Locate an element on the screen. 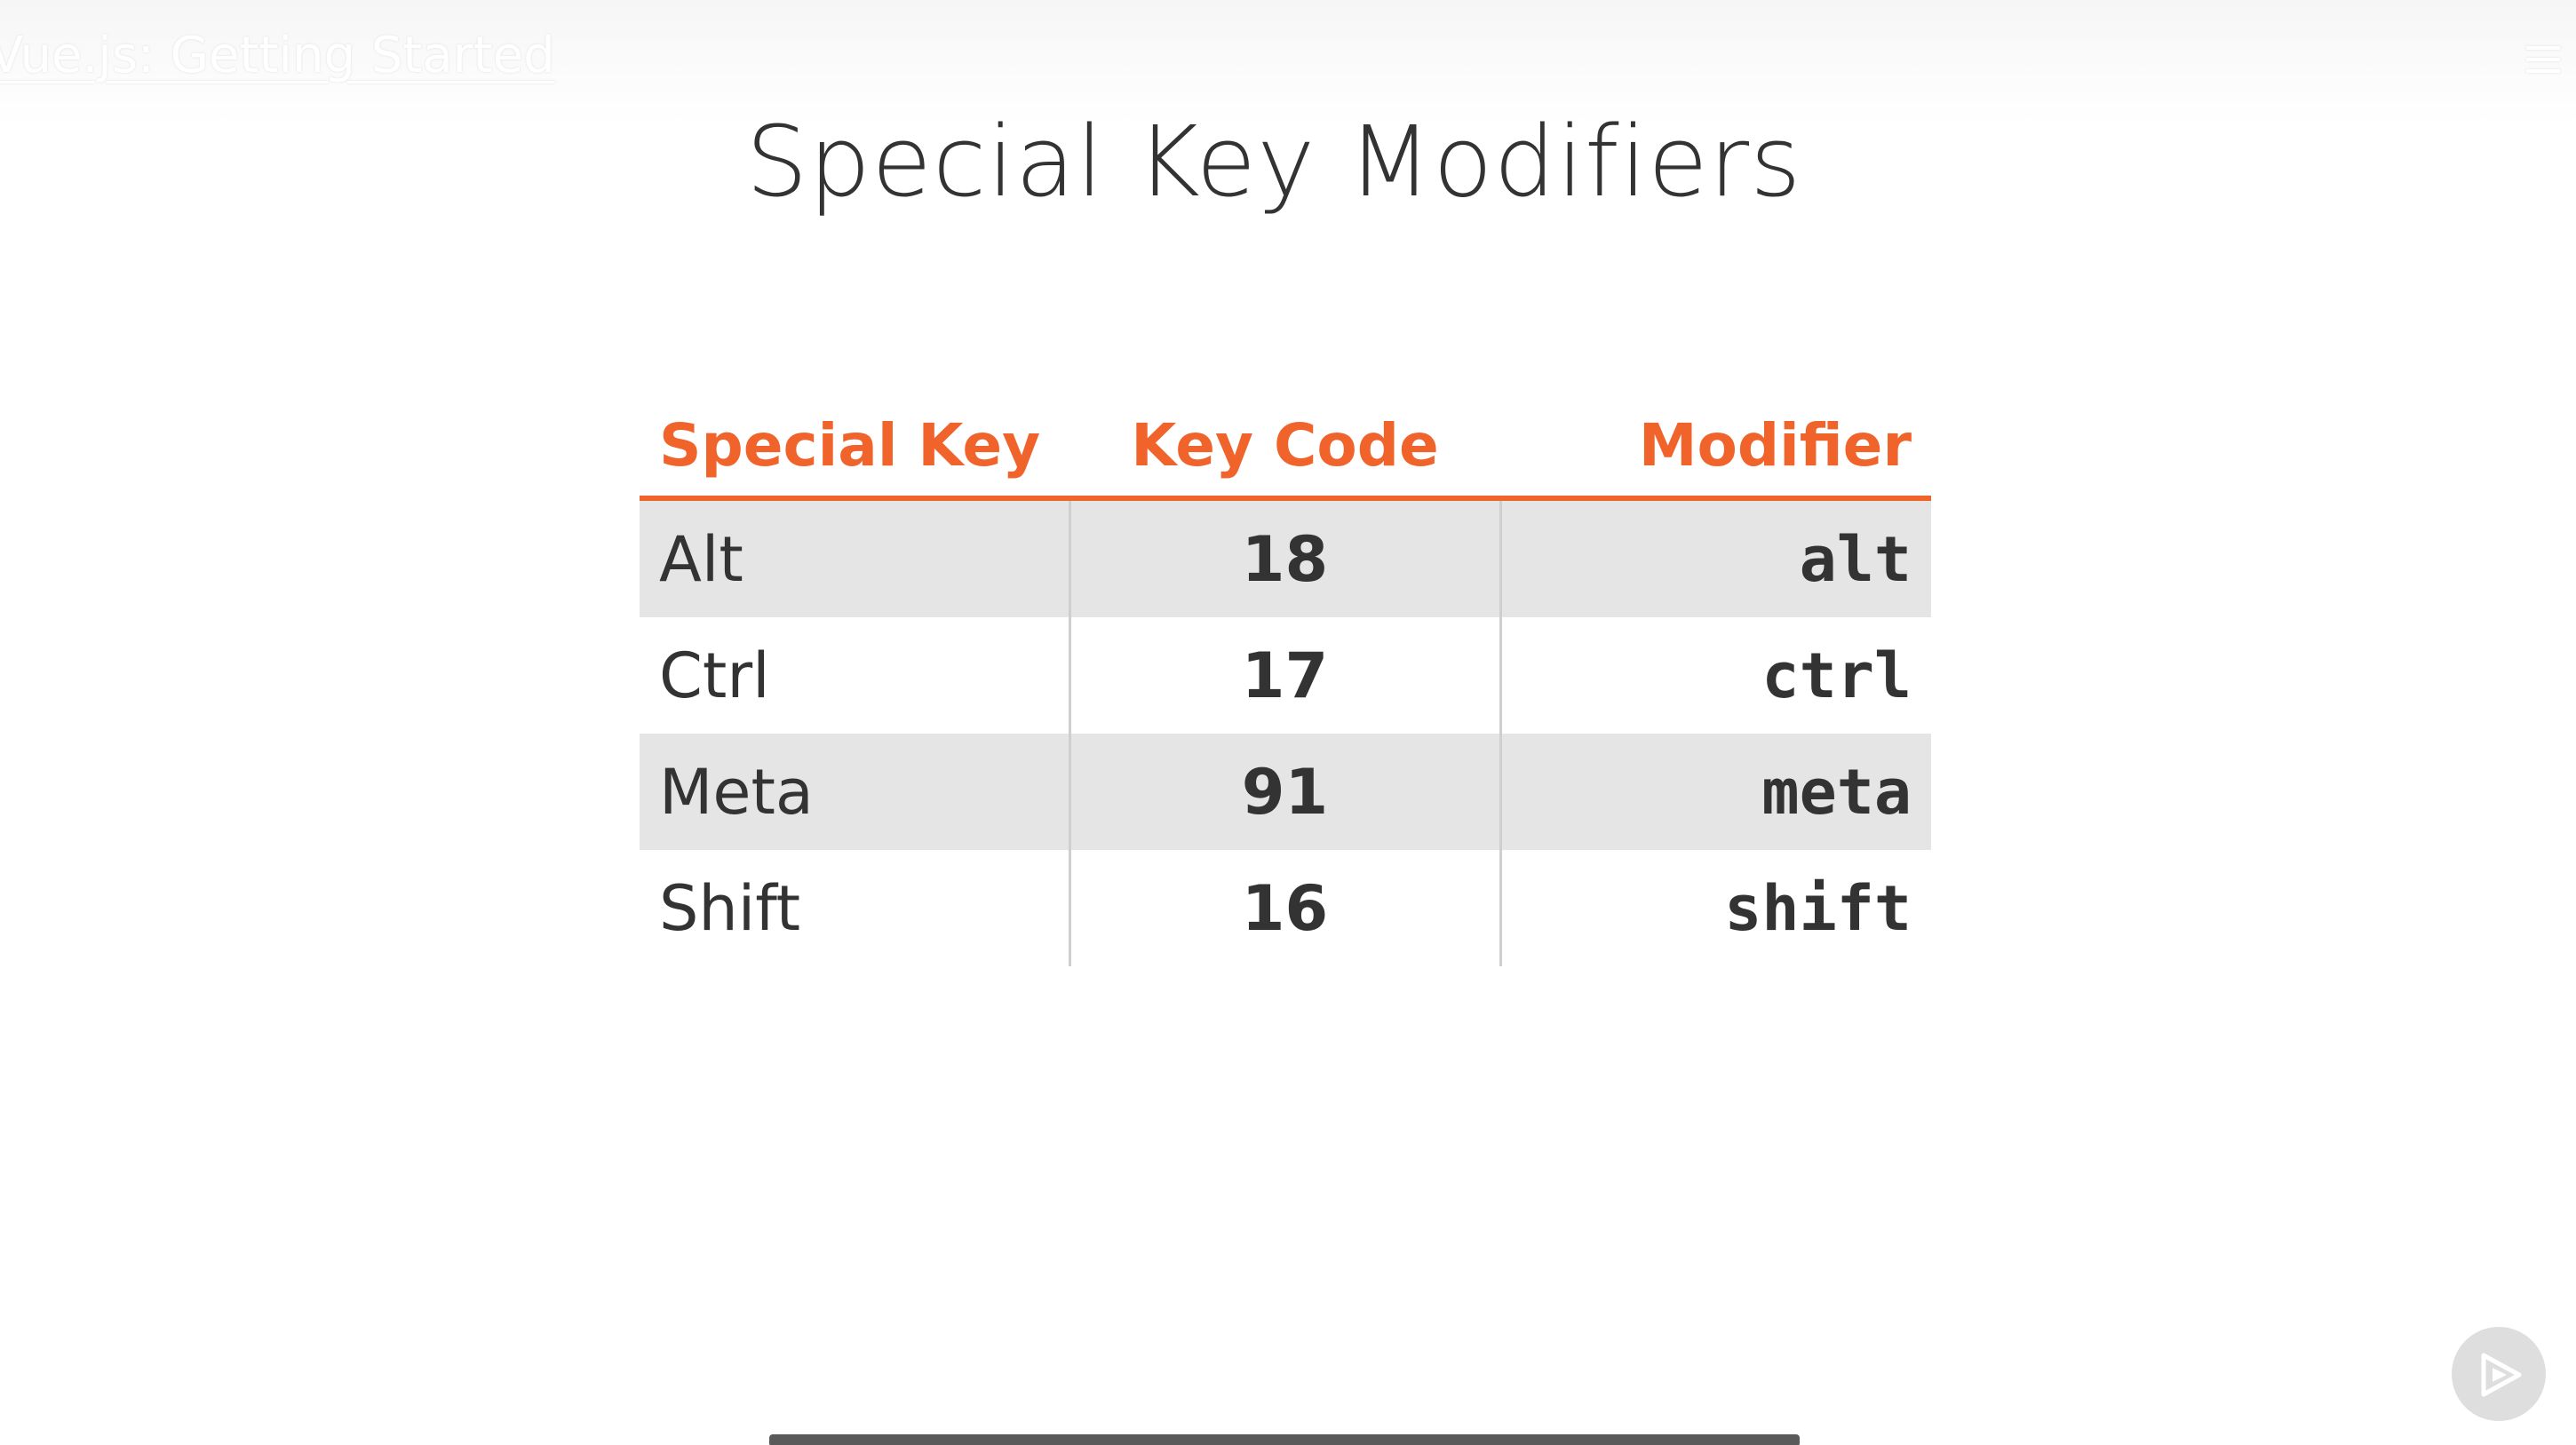 This screenshot has height=1445, width=2576. header-key-code: Key Code is located at coordinates (1284, 428).